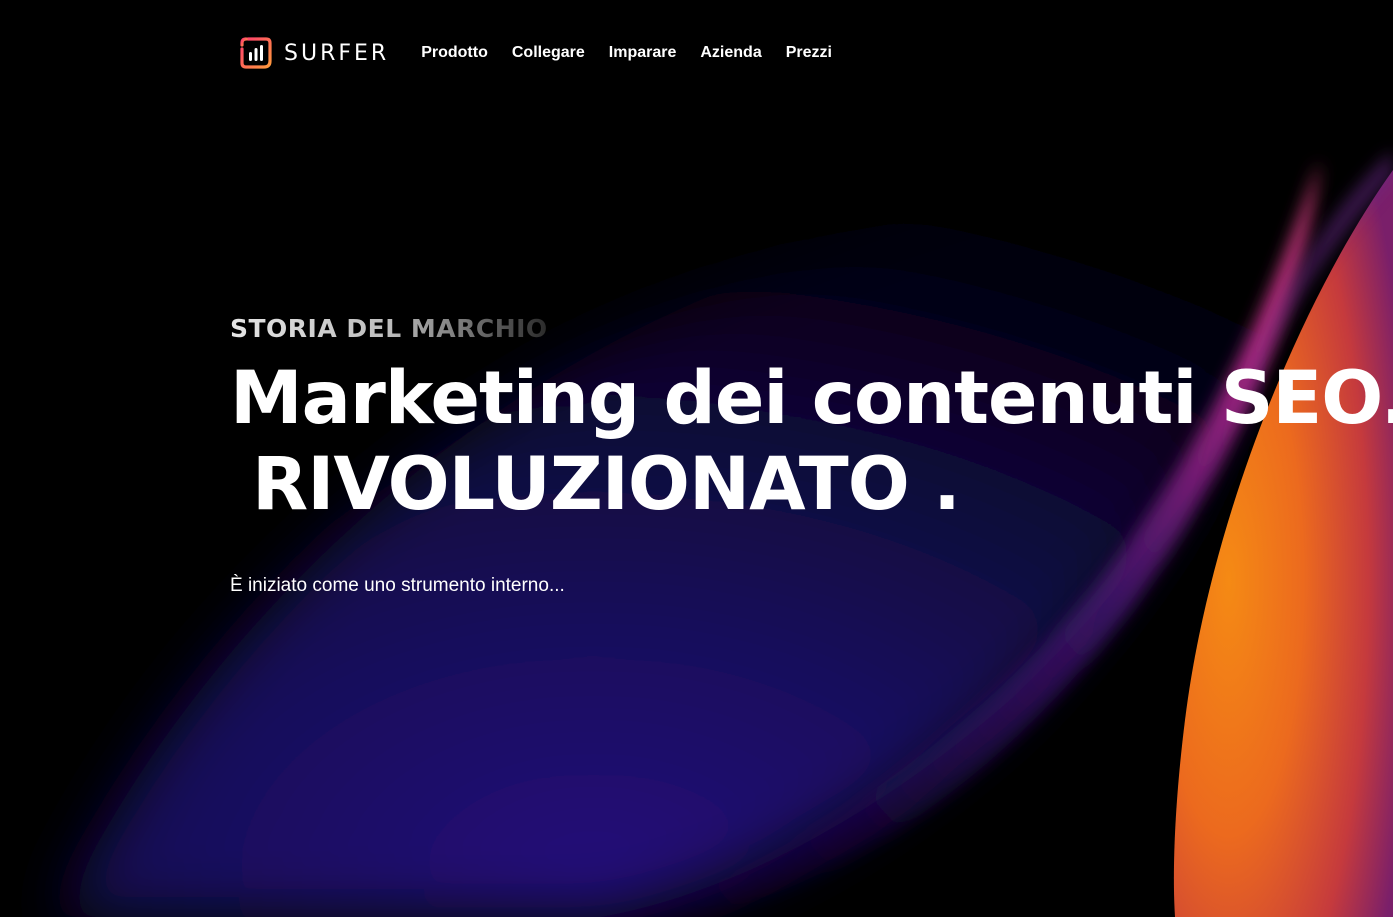 Image resolution: width=1393 pixels, height=917 pixels. Describe the element at coordinates (730, 53) in the screenshot. I see `nav-item-azienda: Azienda` at that location.